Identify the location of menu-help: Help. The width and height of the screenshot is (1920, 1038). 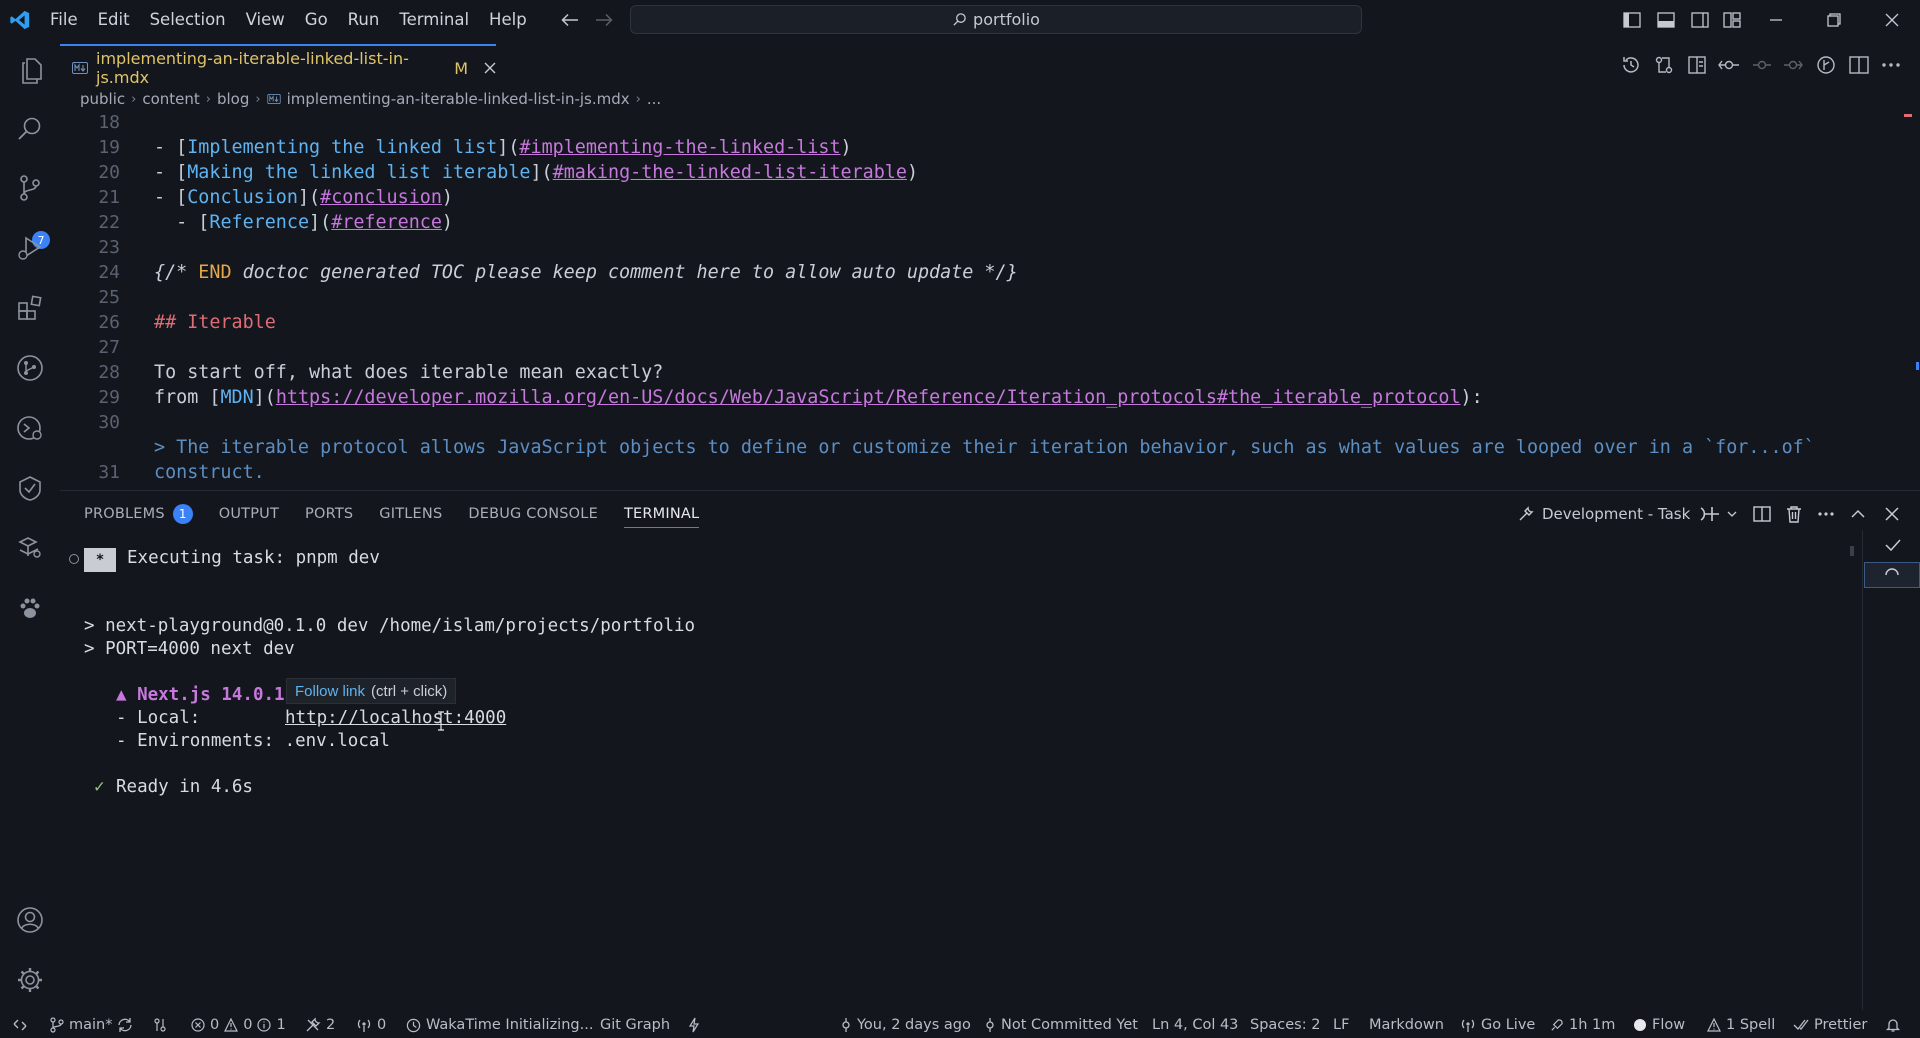
(508, 20).